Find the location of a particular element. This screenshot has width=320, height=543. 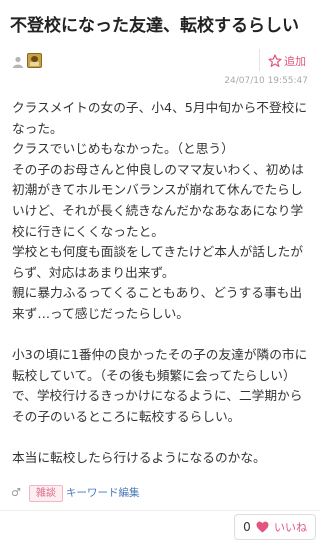

like-label: いいね is located at coordinates (290, 527).